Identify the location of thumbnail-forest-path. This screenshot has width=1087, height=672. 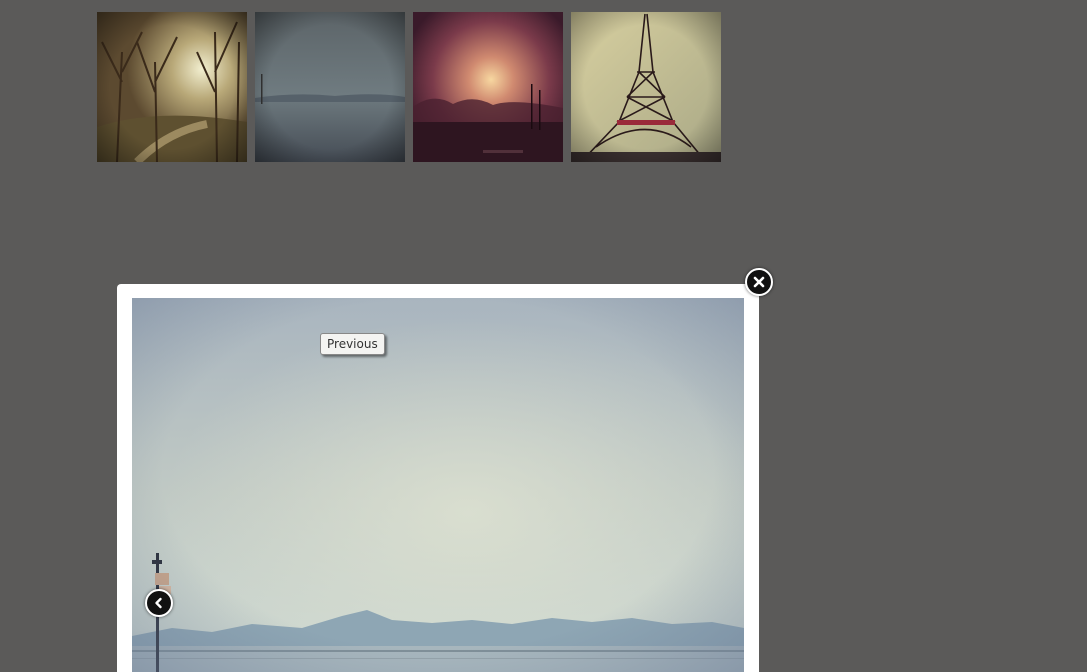
(172, 87).